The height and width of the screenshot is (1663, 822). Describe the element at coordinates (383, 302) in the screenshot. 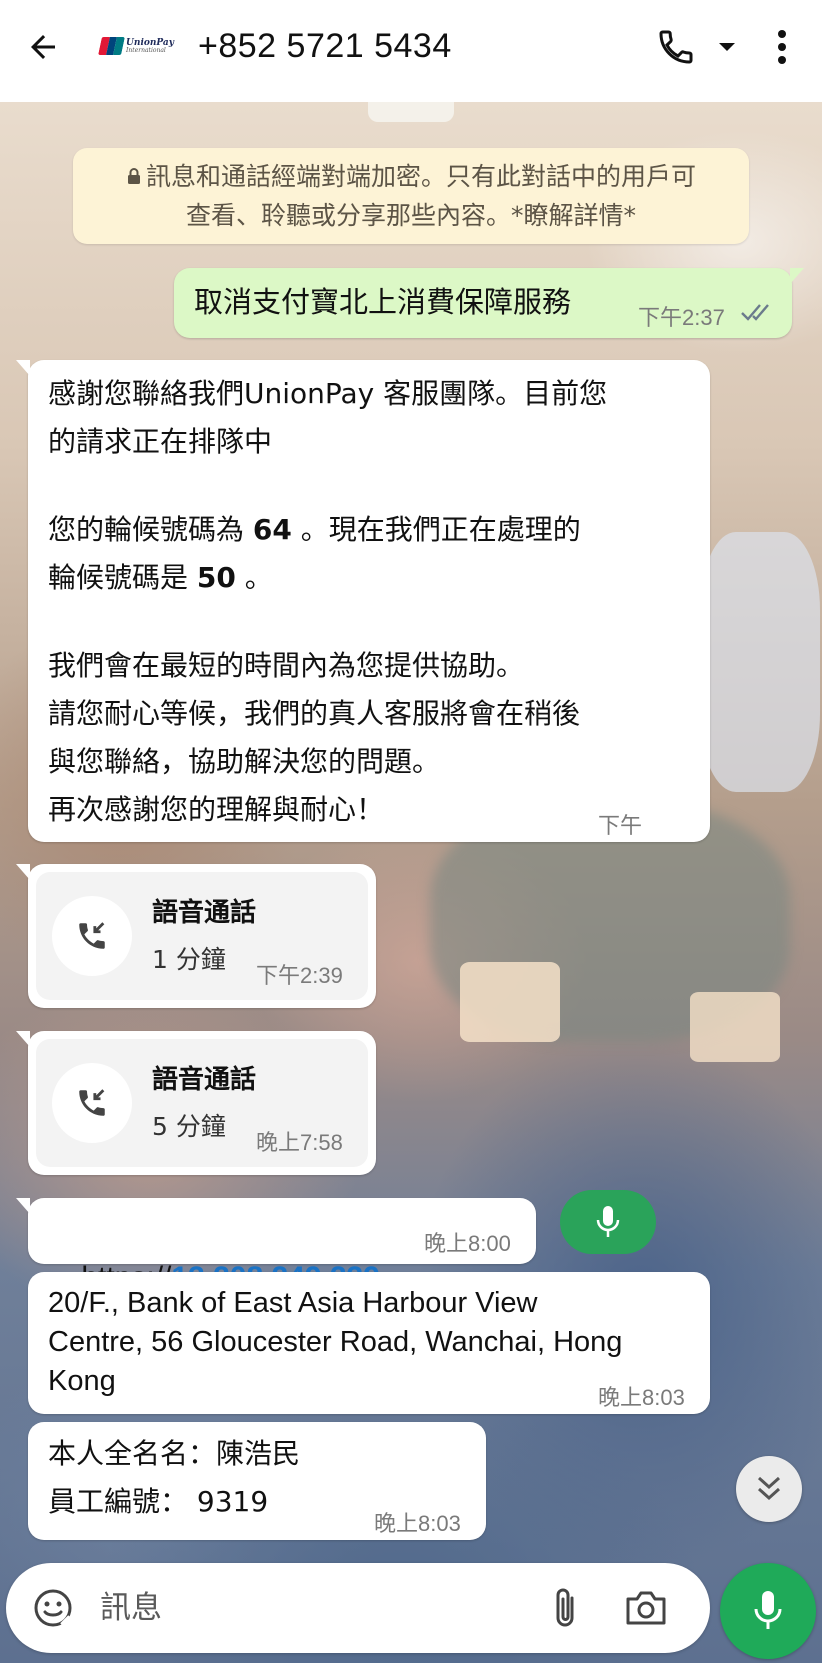

I see `message-text: 取消支付寶北上消費保障服務` at that location.